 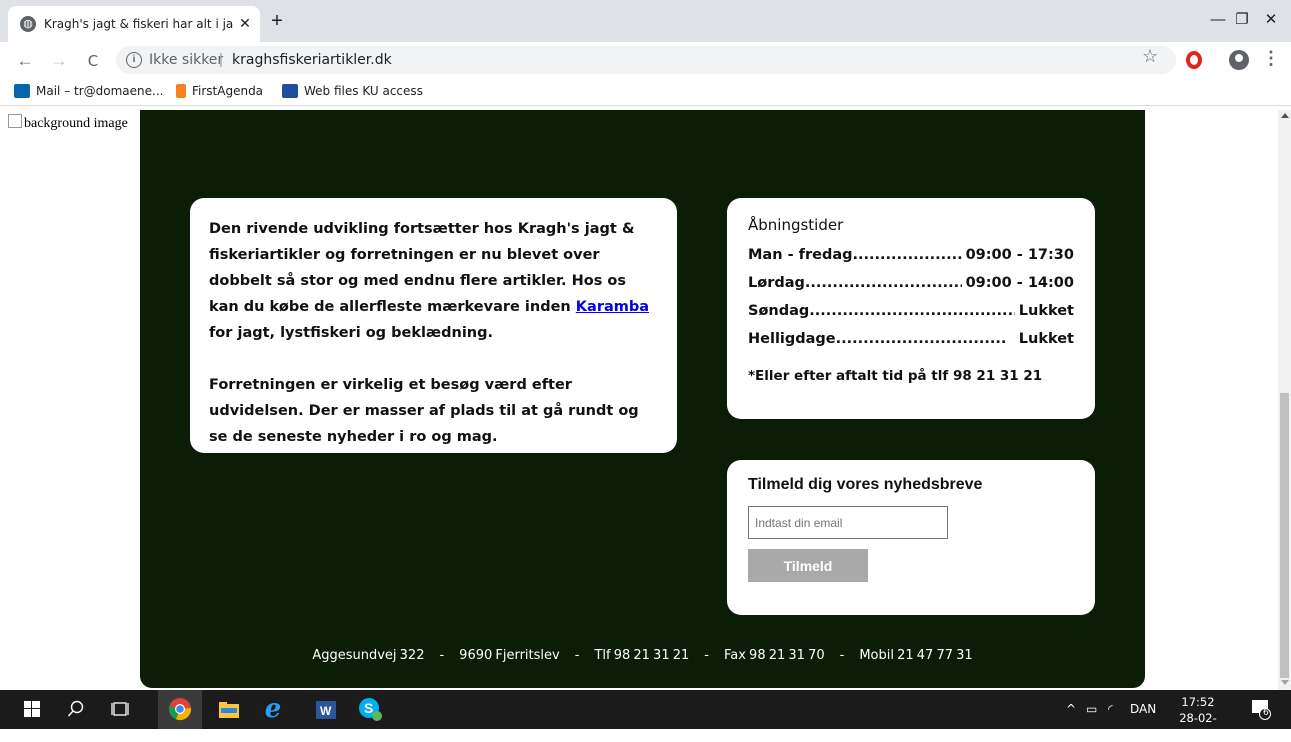 I want to click on hours-time: 09:00 - 17:30, so click(x=1019, y=255).